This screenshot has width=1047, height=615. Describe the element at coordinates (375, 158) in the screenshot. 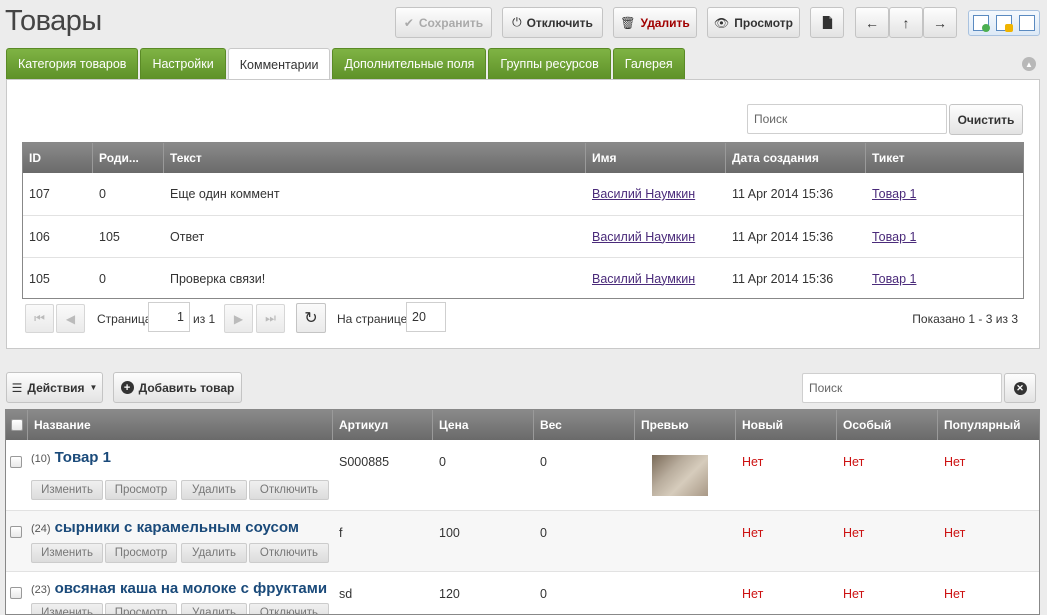

I see `col-text: Текст` at that location.